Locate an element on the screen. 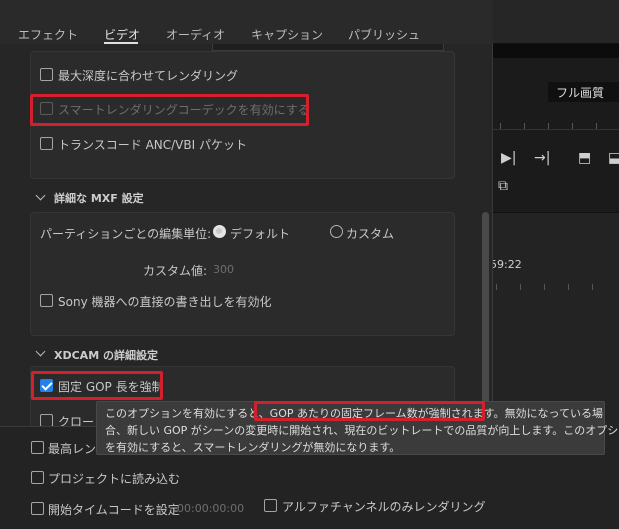  start-timecode-field: 00:00:00:00 is located at coordinates (210, 508).